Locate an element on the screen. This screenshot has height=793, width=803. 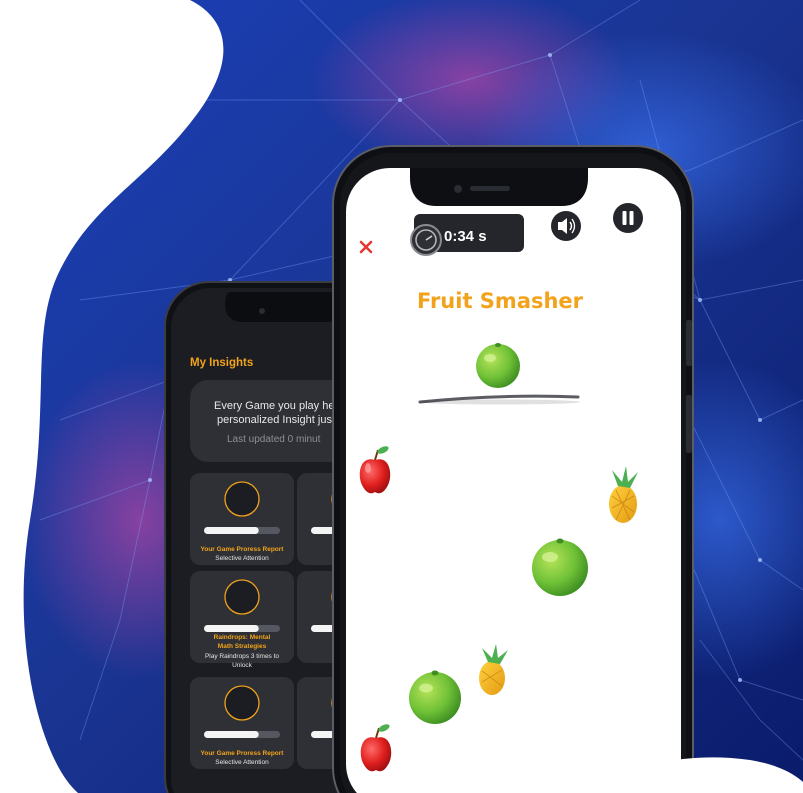
timer-label: 0:34 s is located at coordinates (465, 236).